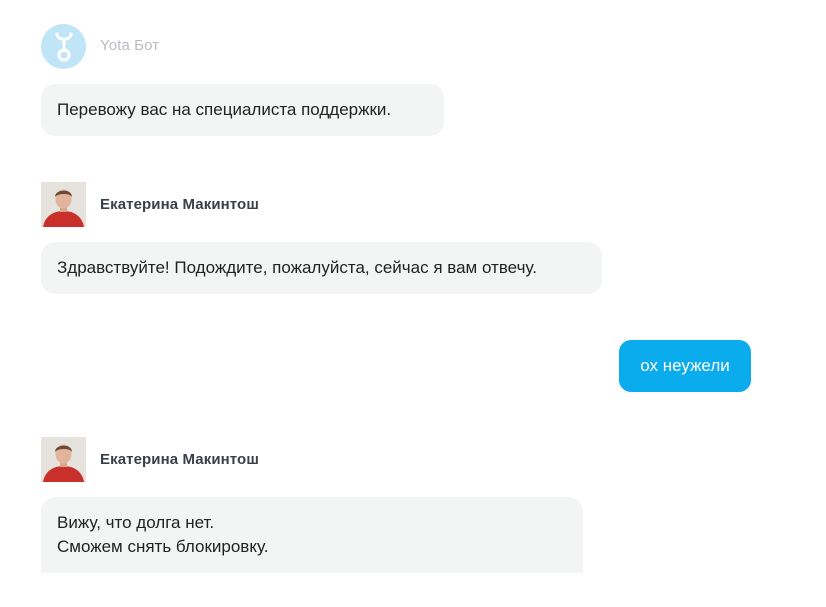  I want to click on message-text: Перевожу вас на специалиста поддержки., so click(224, 109).